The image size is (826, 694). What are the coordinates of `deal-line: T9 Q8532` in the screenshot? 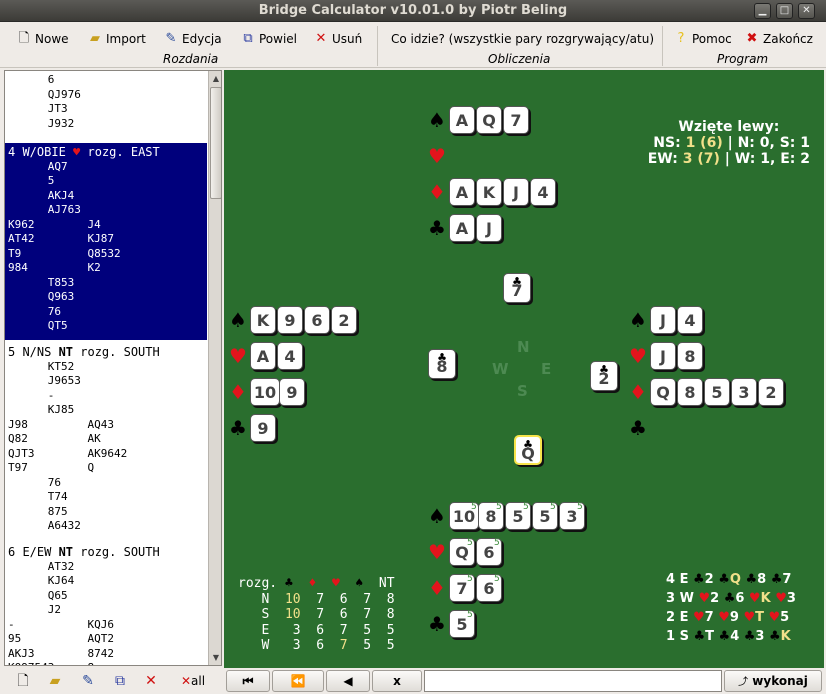 It's located at (64, 253).